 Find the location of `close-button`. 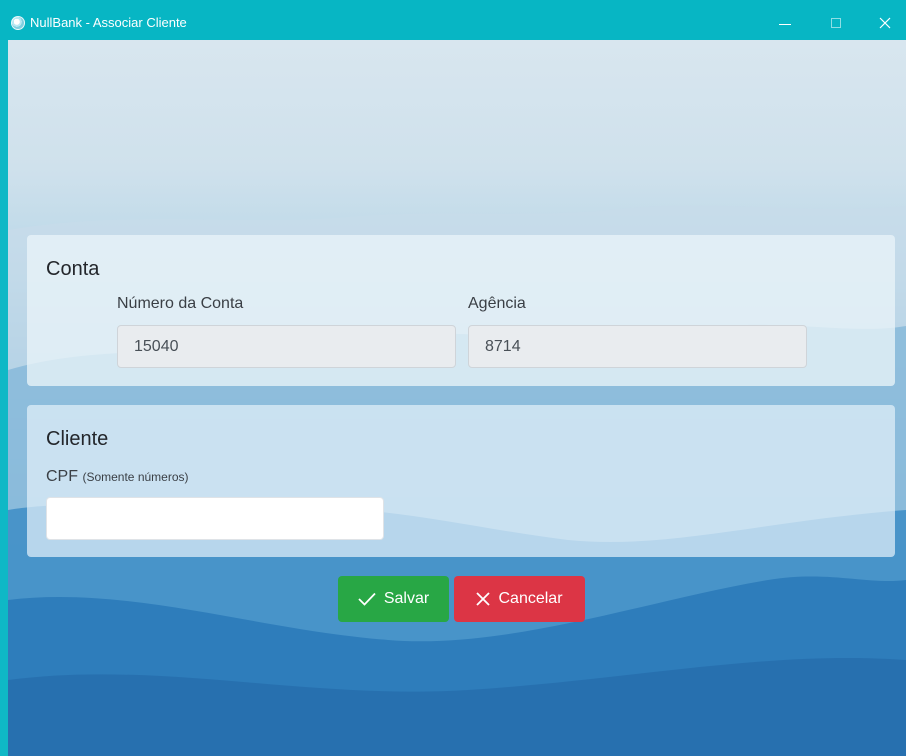

close-button is located at coordinates (884, 20).